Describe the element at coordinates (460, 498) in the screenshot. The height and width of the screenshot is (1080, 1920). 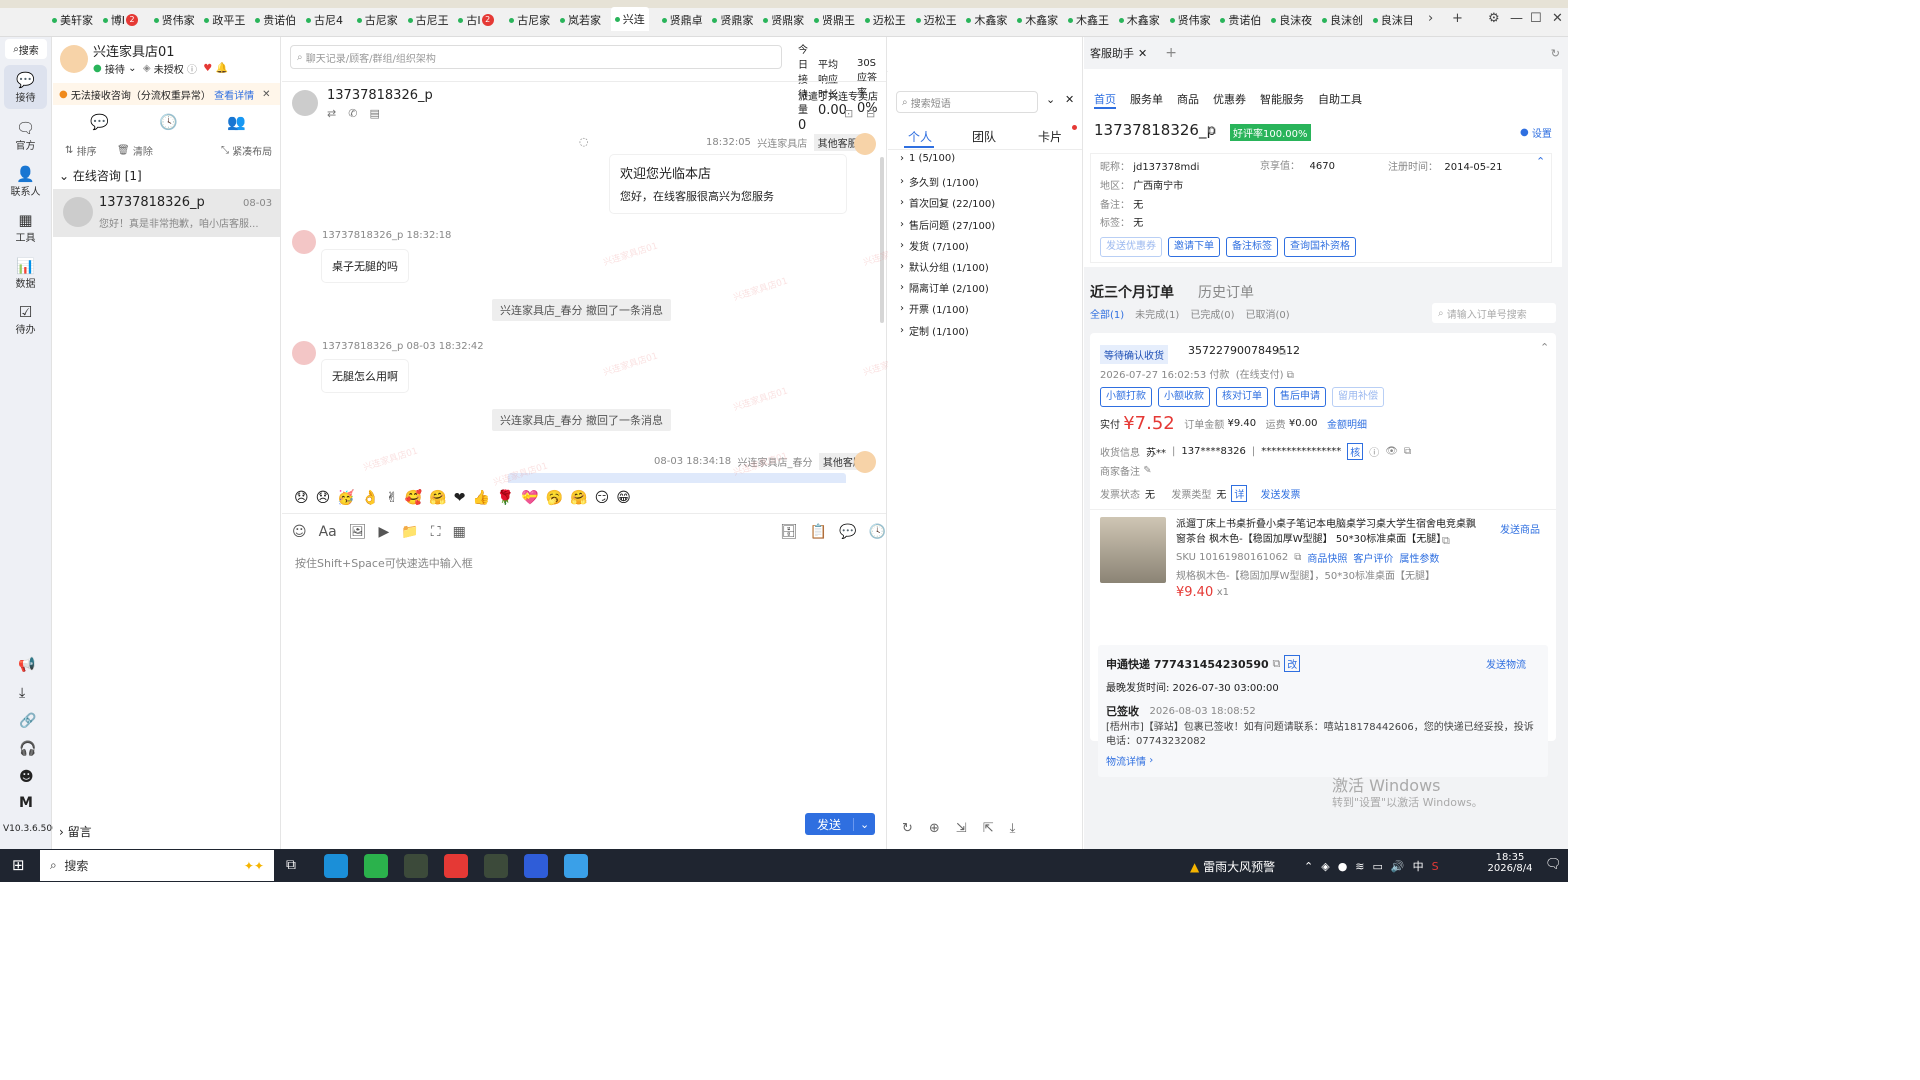
I see `emoji-item: ❤` at that location.